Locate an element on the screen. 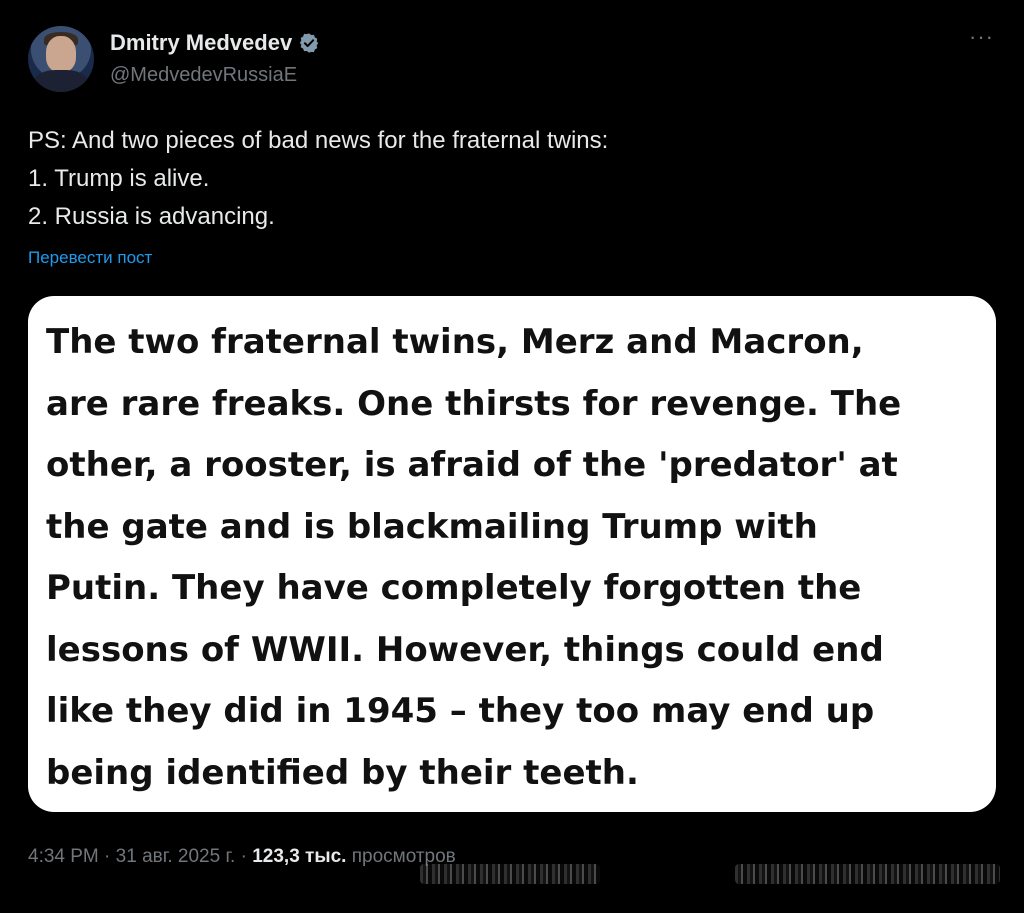 This screenshot has width=1024, height=913. author-handle: @MedvedevRussiaE is located at coordinates (203, 75).